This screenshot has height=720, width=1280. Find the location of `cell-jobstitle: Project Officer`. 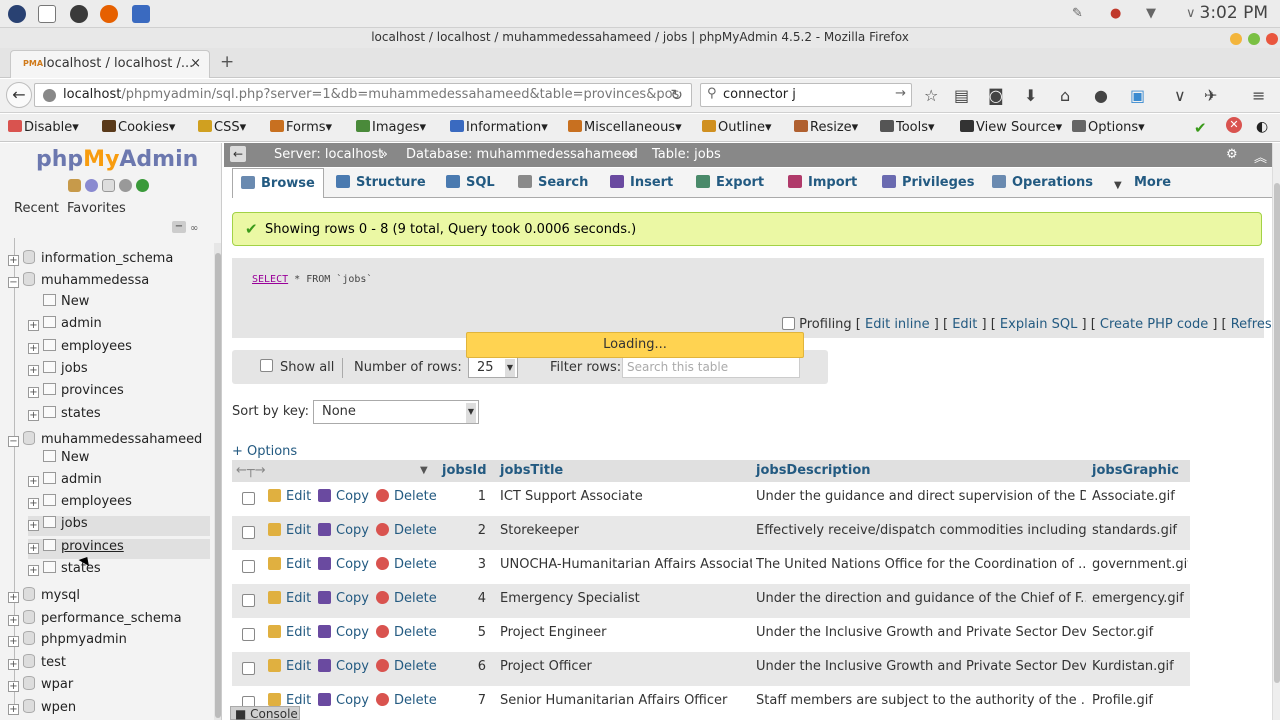

cell-jobstitle: Project Officer is located at coordinates (626, 666).